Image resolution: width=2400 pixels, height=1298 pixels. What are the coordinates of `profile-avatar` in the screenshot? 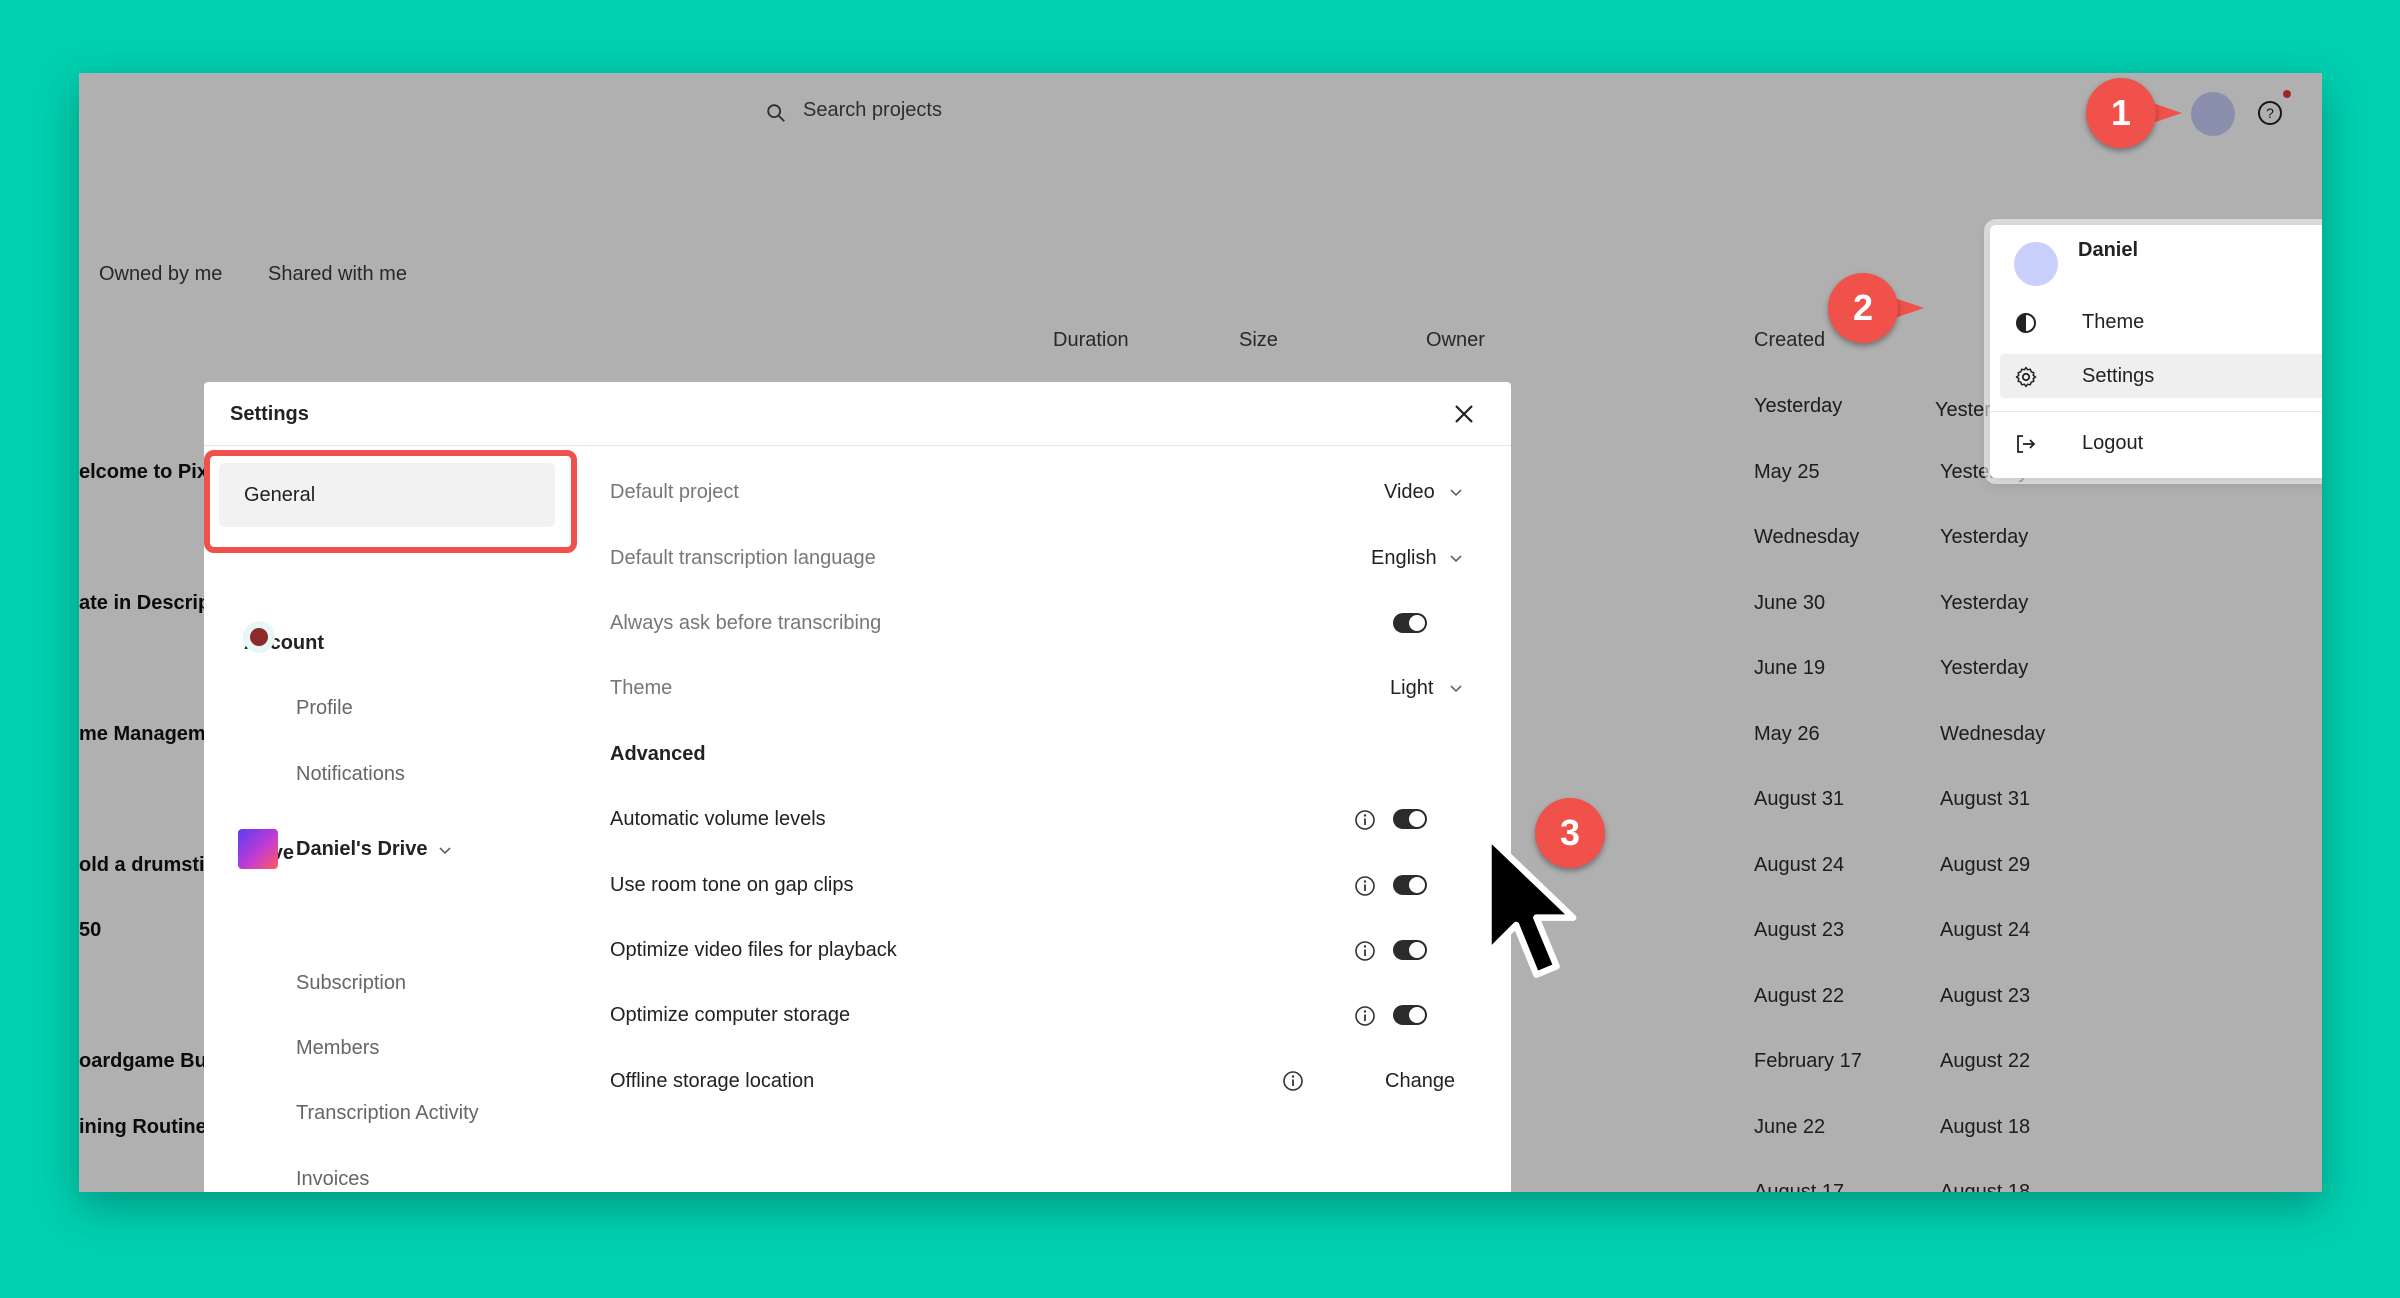 It's located at (259, 637).